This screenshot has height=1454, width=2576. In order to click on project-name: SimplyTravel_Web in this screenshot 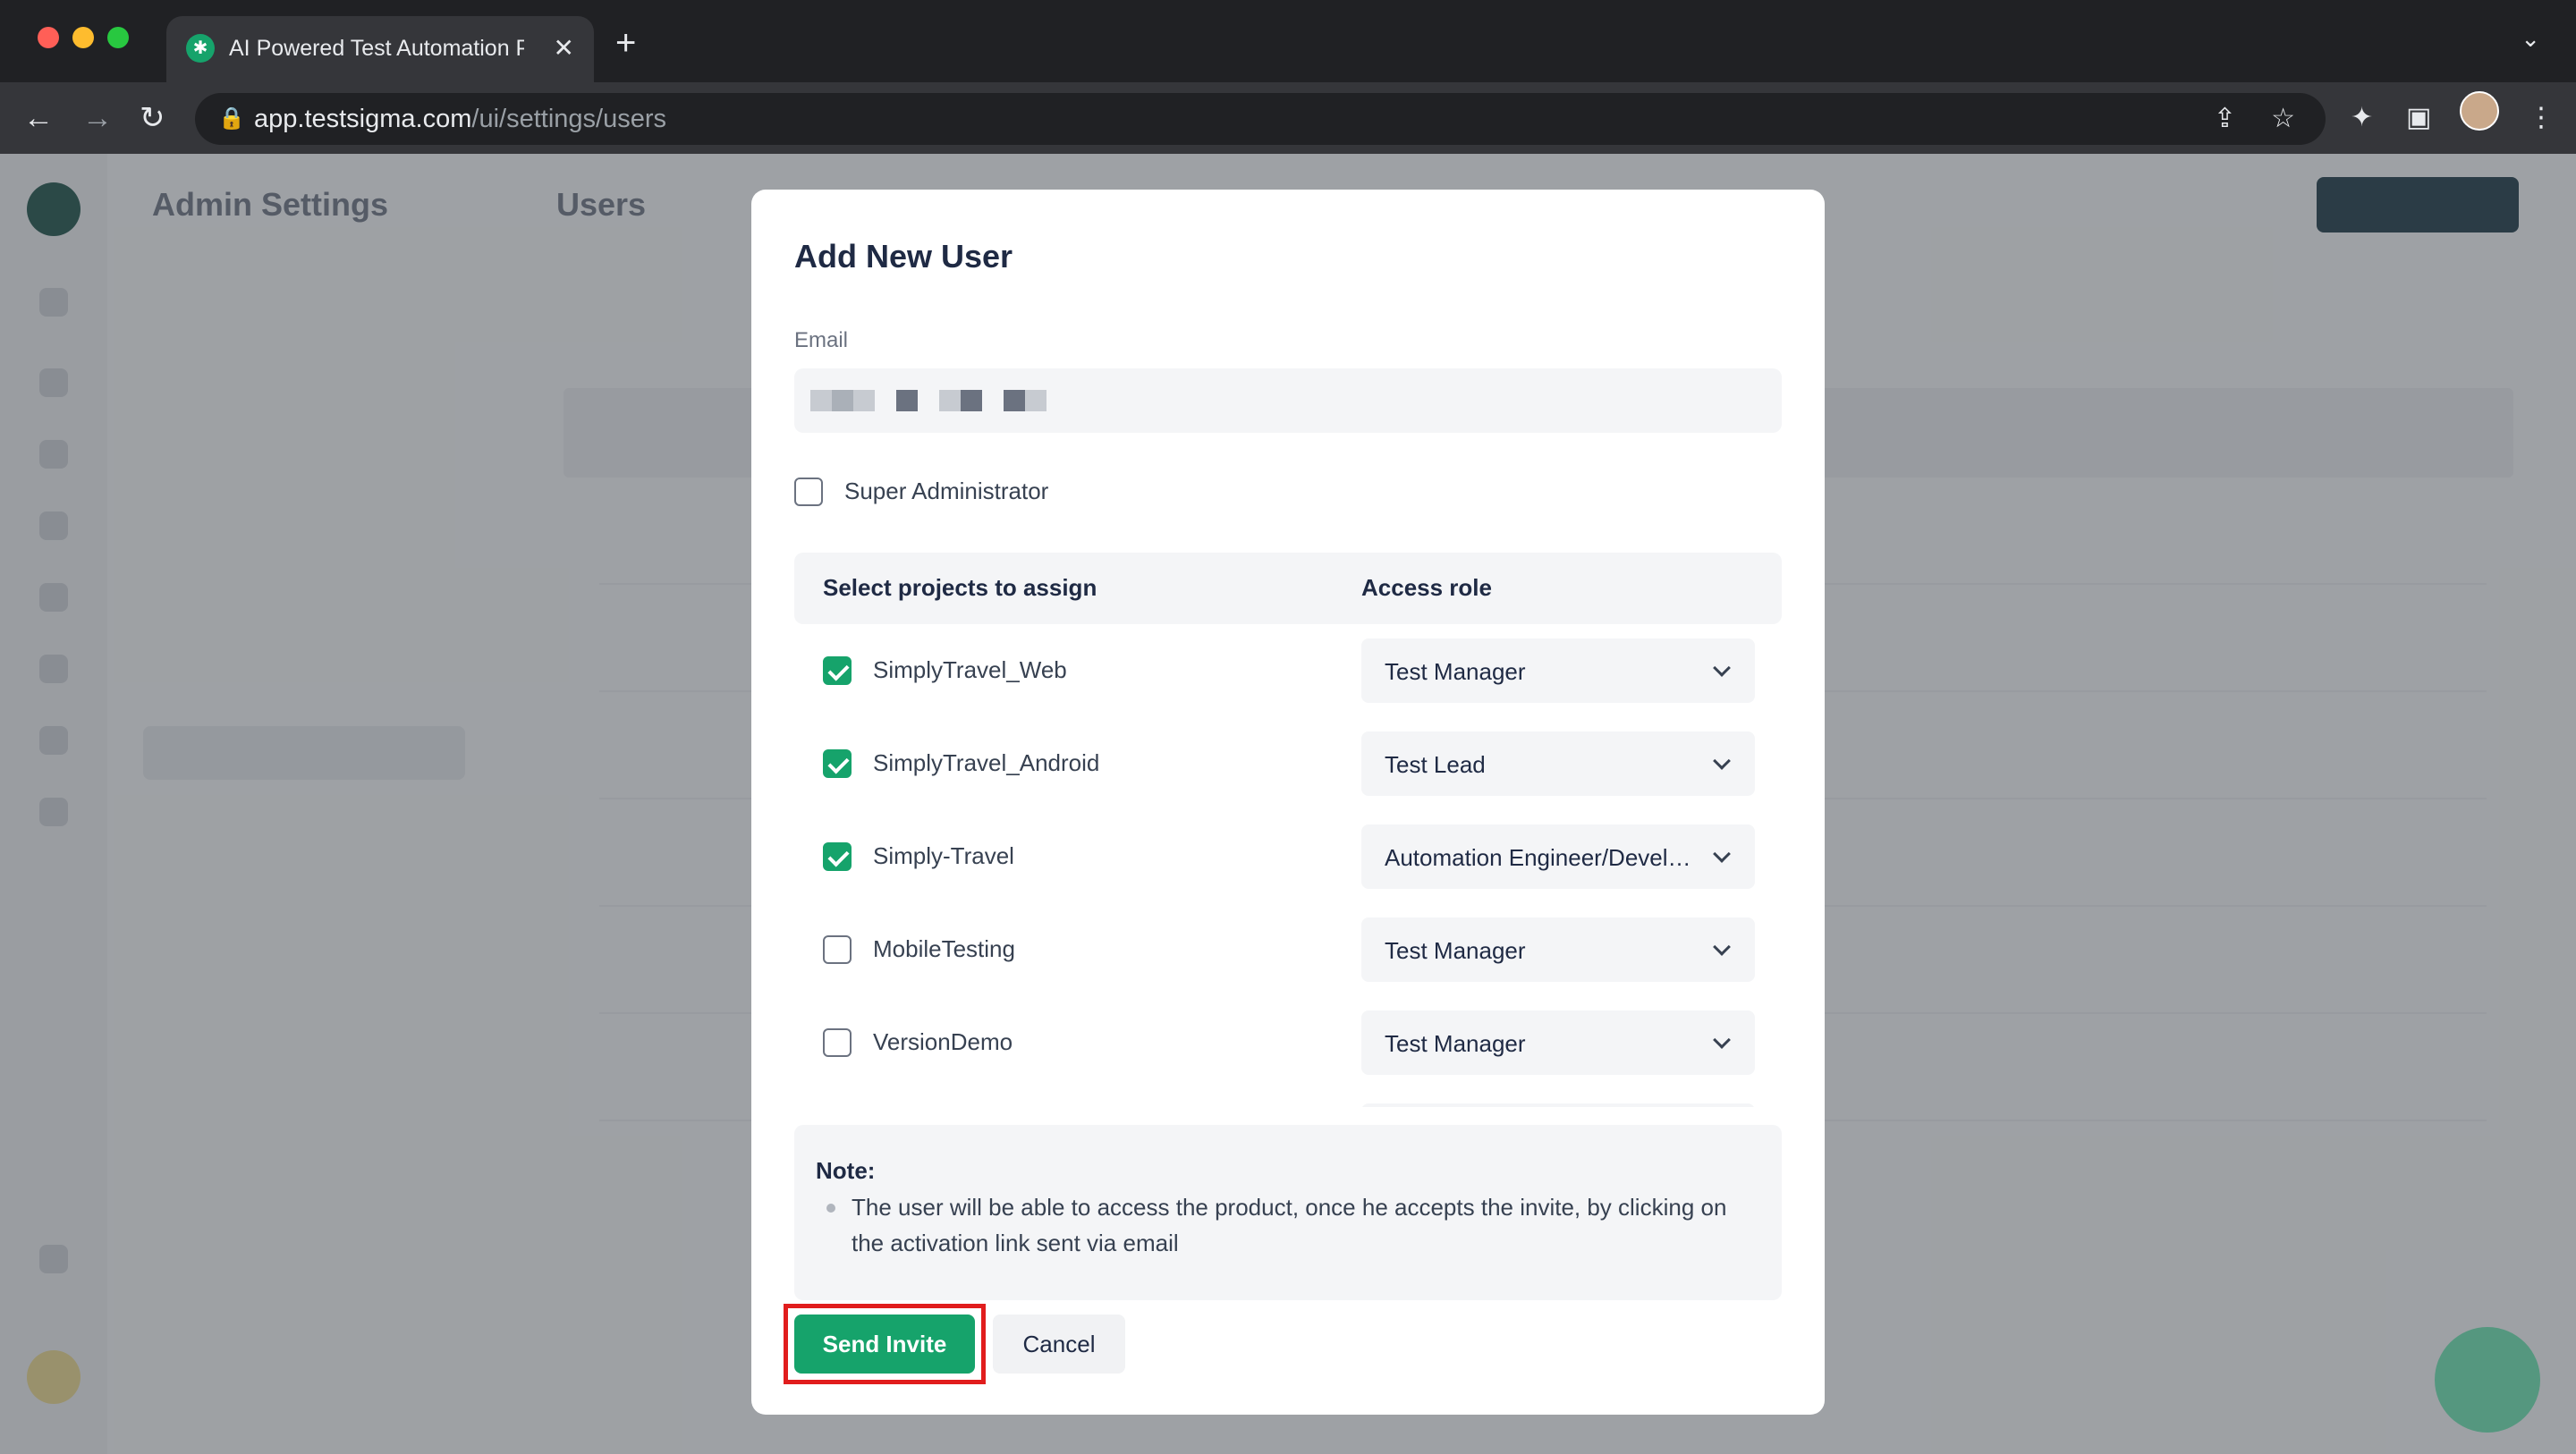, I will do `click(970, 670)`.